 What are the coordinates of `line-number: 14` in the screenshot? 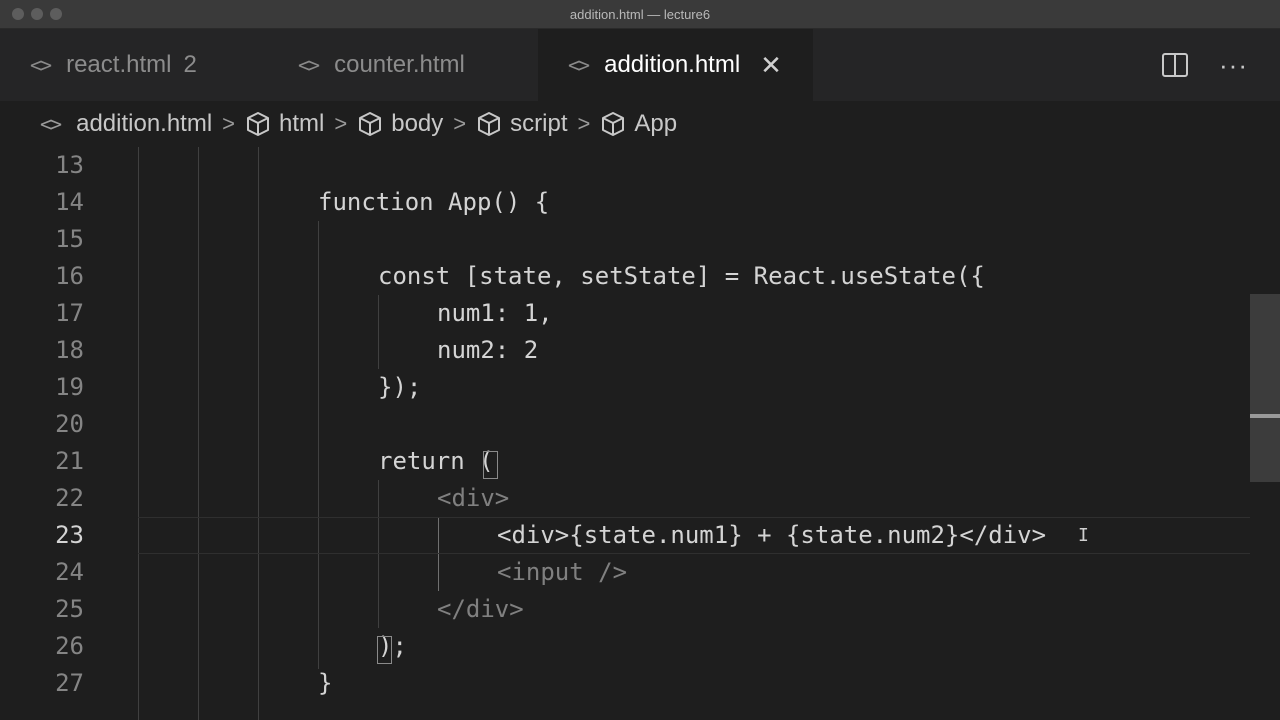 It's located at (69, 202).